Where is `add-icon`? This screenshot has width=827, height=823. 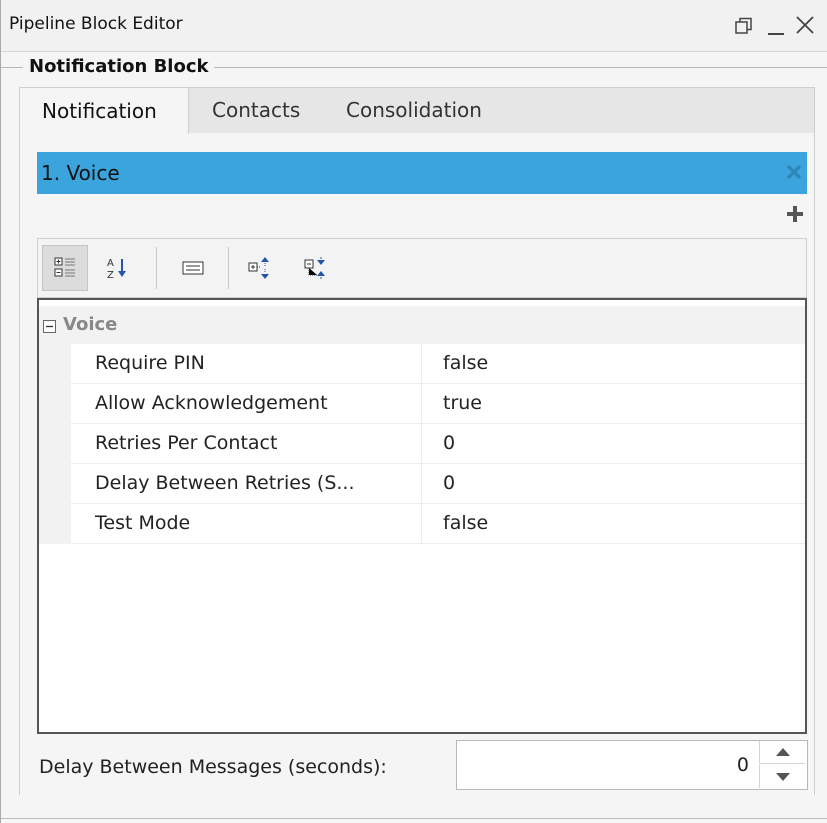
add-icon is located at coordinates (795, 216).